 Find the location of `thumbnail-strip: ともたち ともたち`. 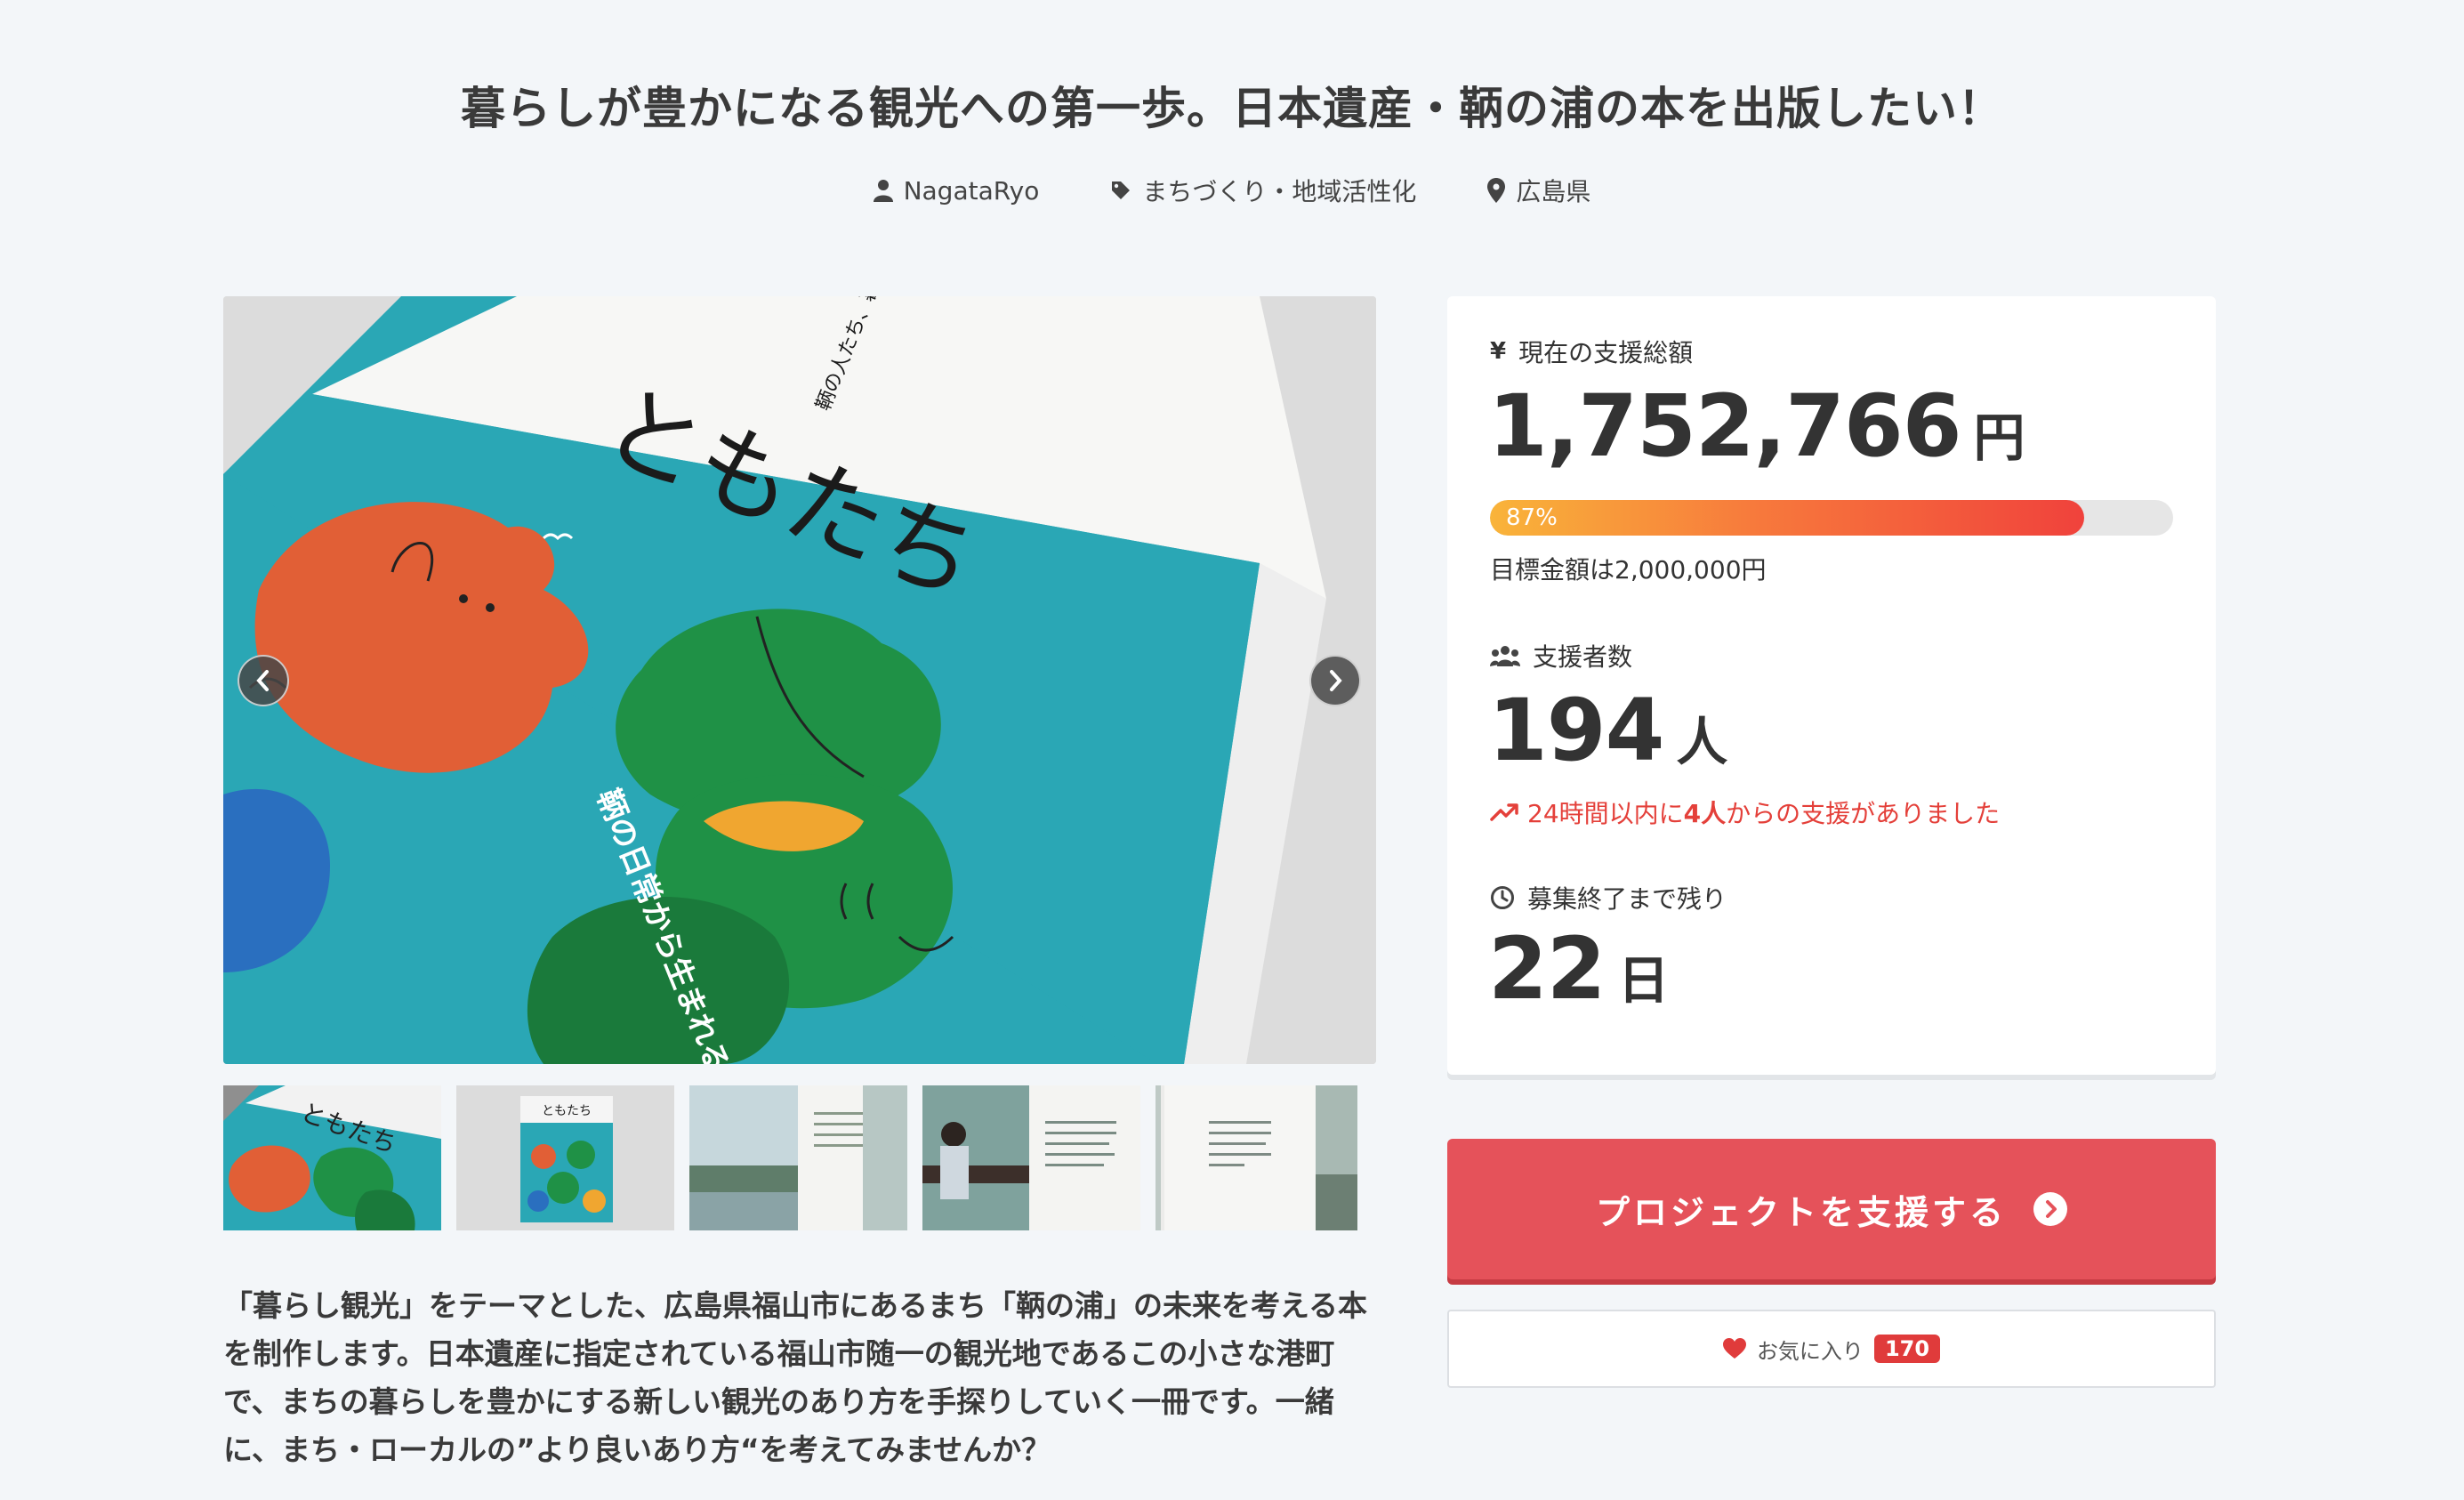

thumbnail-strip: ともたち ともたち is located at coordinates (800, 1158).